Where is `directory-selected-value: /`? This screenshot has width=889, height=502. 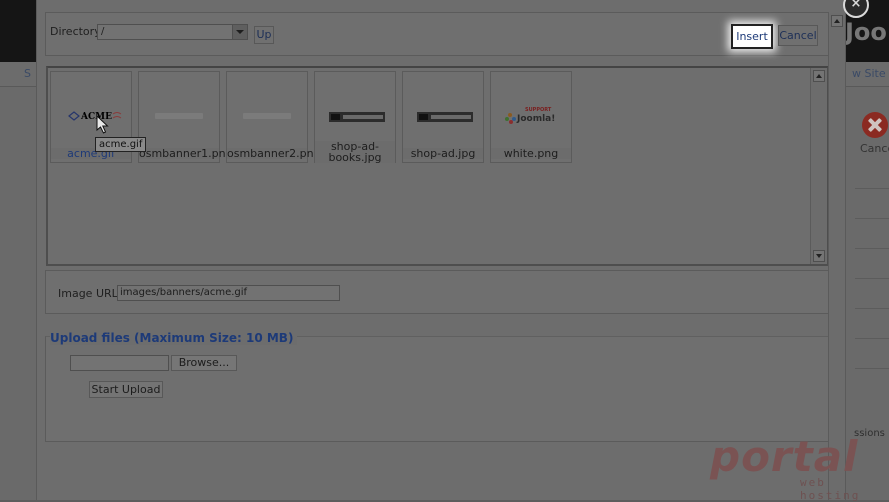 directory-selected-value: / is located at coordinates (103, 31).